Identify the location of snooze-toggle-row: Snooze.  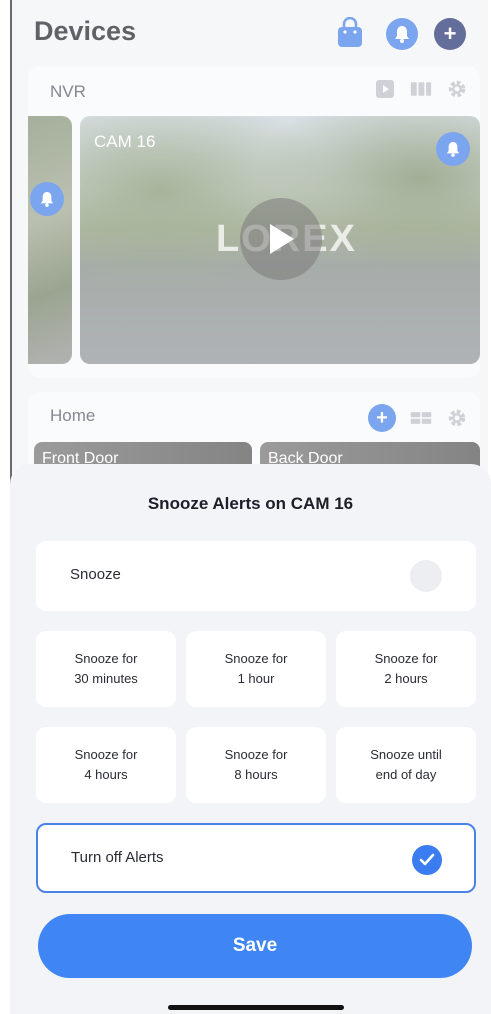
(256, 576).